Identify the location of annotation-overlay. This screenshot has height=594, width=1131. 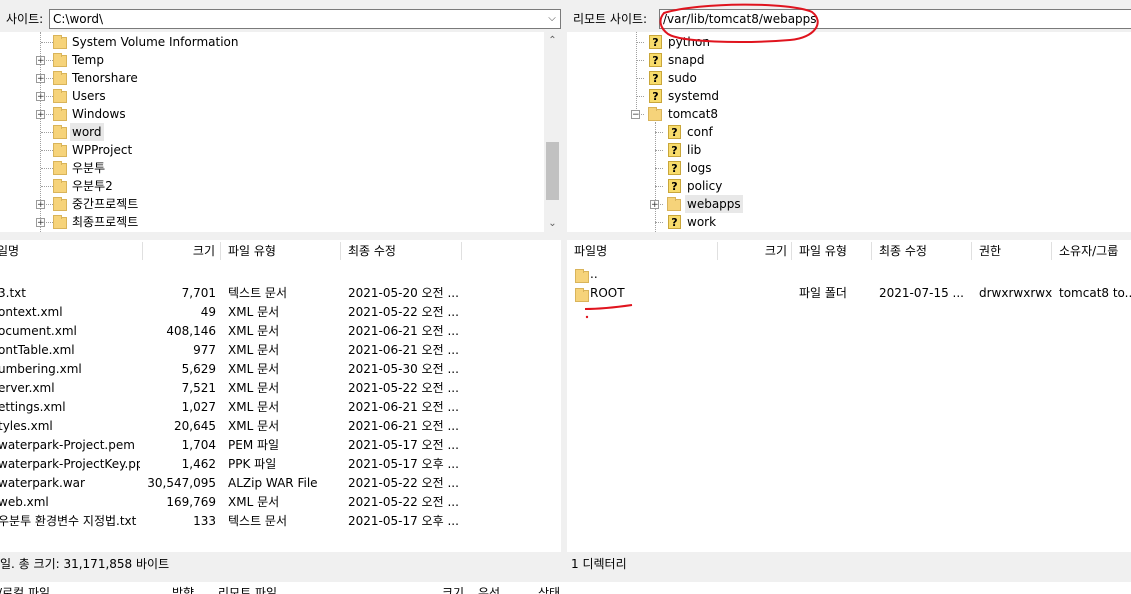
(701, 161).